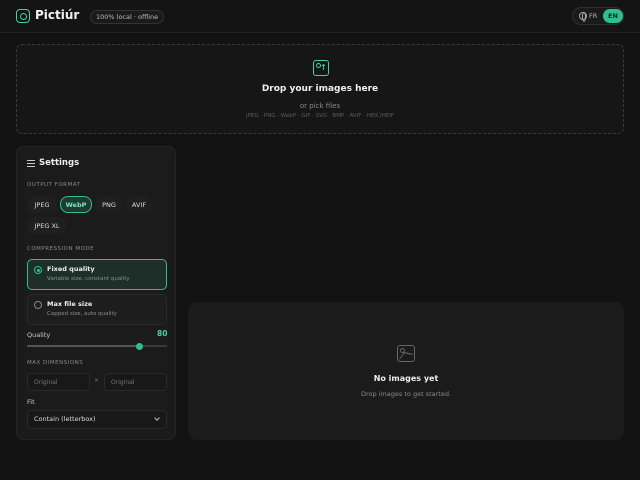  Describe the element at coordinates (23, 16) in the screenshot. I see `logo-icon` at that location.